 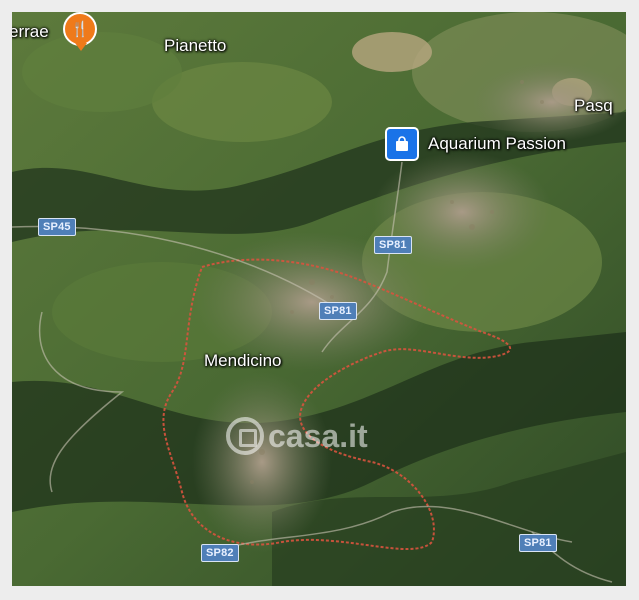 I want to click on road-shield-sp81-center: SP81, so click(x=338, y=311).